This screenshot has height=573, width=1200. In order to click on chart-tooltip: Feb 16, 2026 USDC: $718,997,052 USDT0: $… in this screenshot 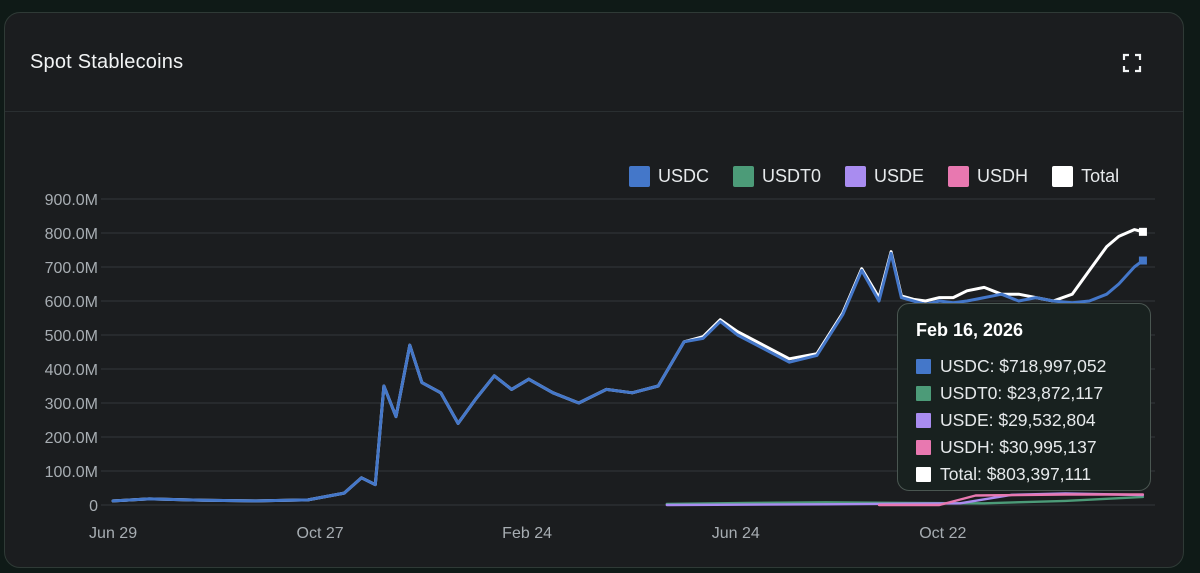, I will do `click(1024, 397)`.